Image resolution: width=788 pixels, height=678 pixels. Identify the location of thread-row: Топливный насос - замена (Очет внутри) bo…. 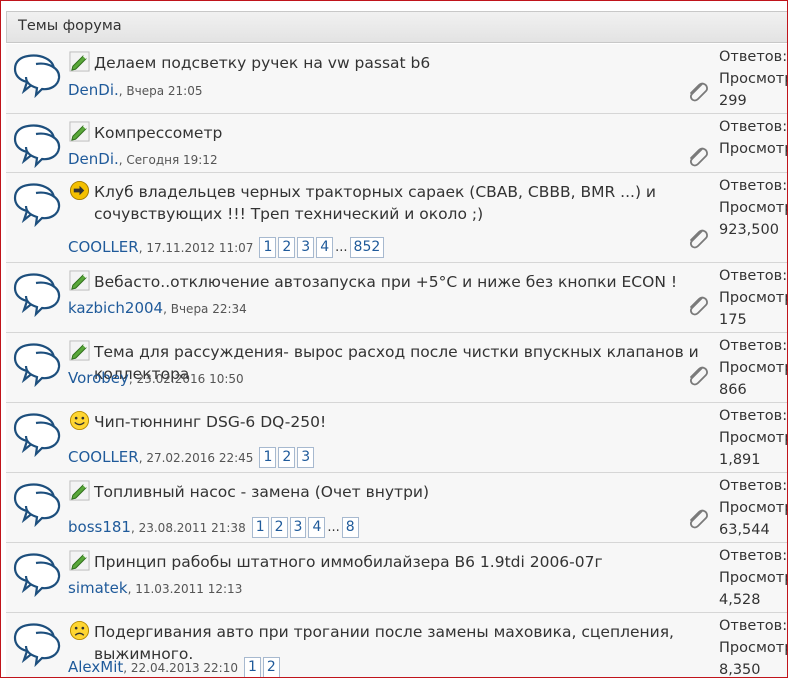
(397, 508).